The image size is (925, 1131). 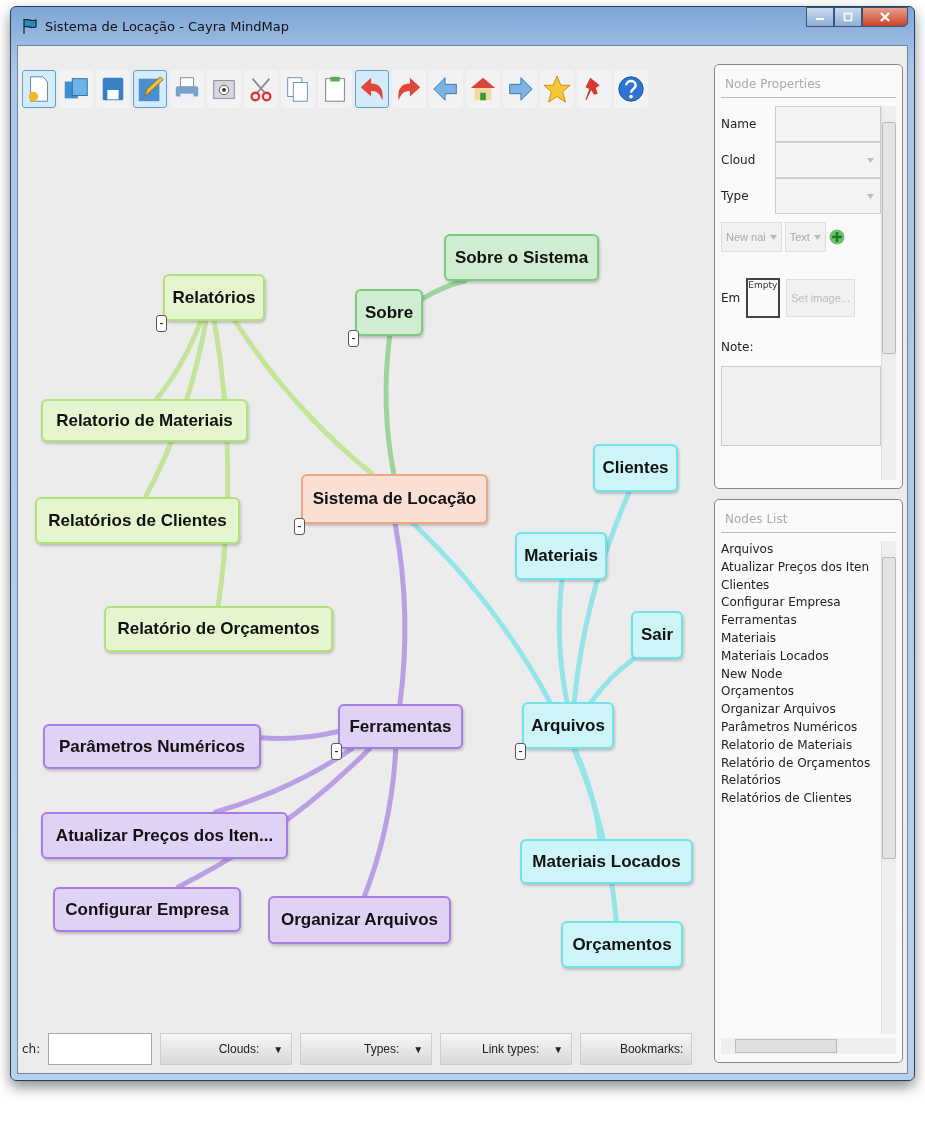 What do you see at coordinates (394, 499) in the screenshot?
I see `mindmap-node: Sistema de Locação` at bounding box center [394, 499].